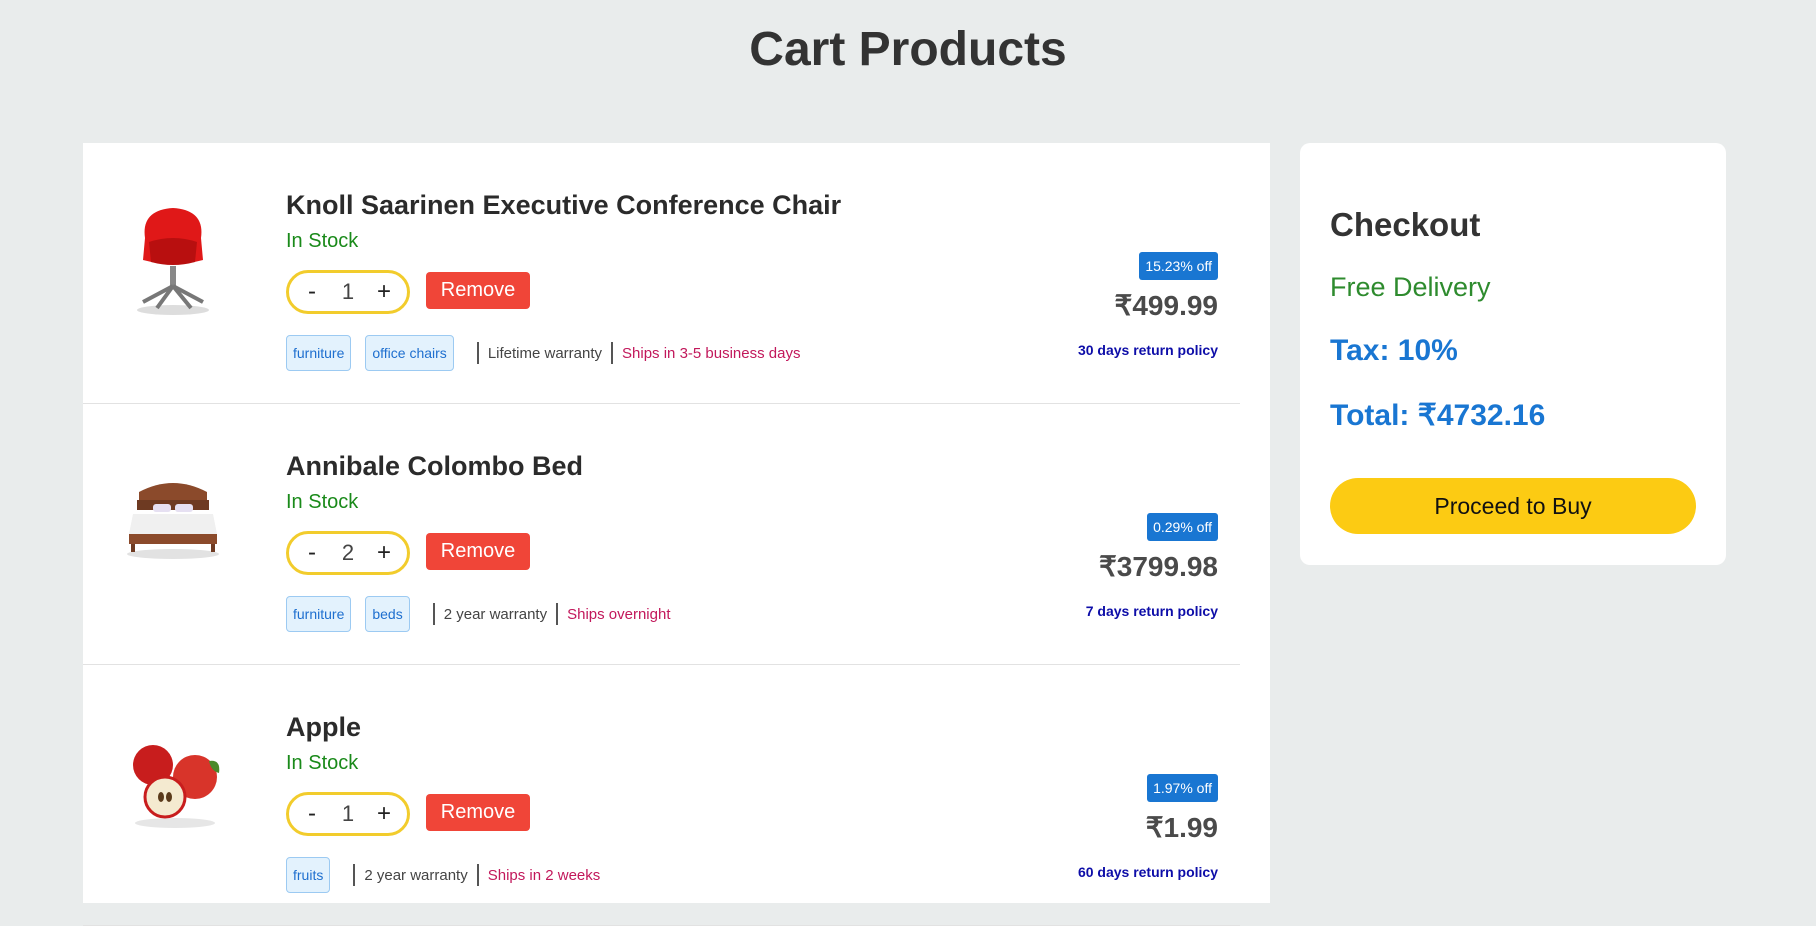 The height and width of the screenshot is (926, 1816). I want to click on delivery-info: Free Delivery, so click(1410, 287).